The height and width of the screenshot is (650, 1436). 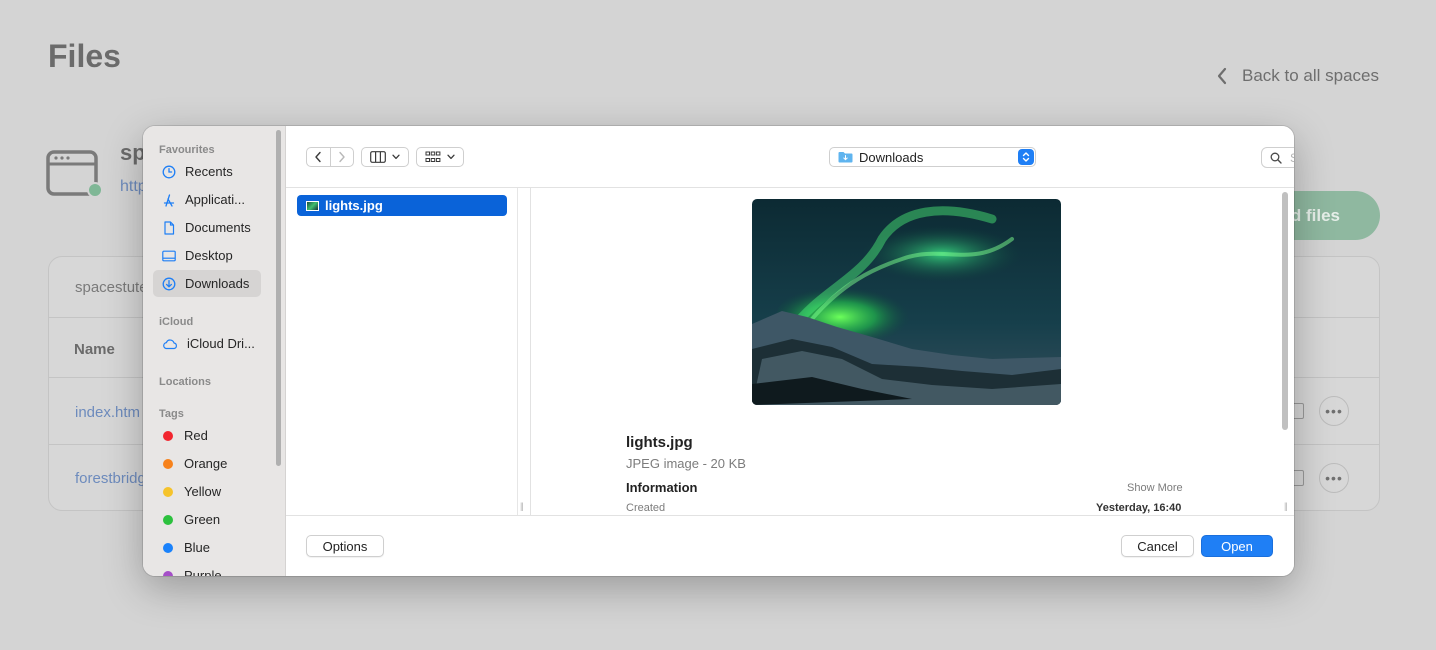 What do you see at coordinates (202, 519) in the screenshot?
I see `sidebar-item-label: Green` at bounding box center [202, 519].